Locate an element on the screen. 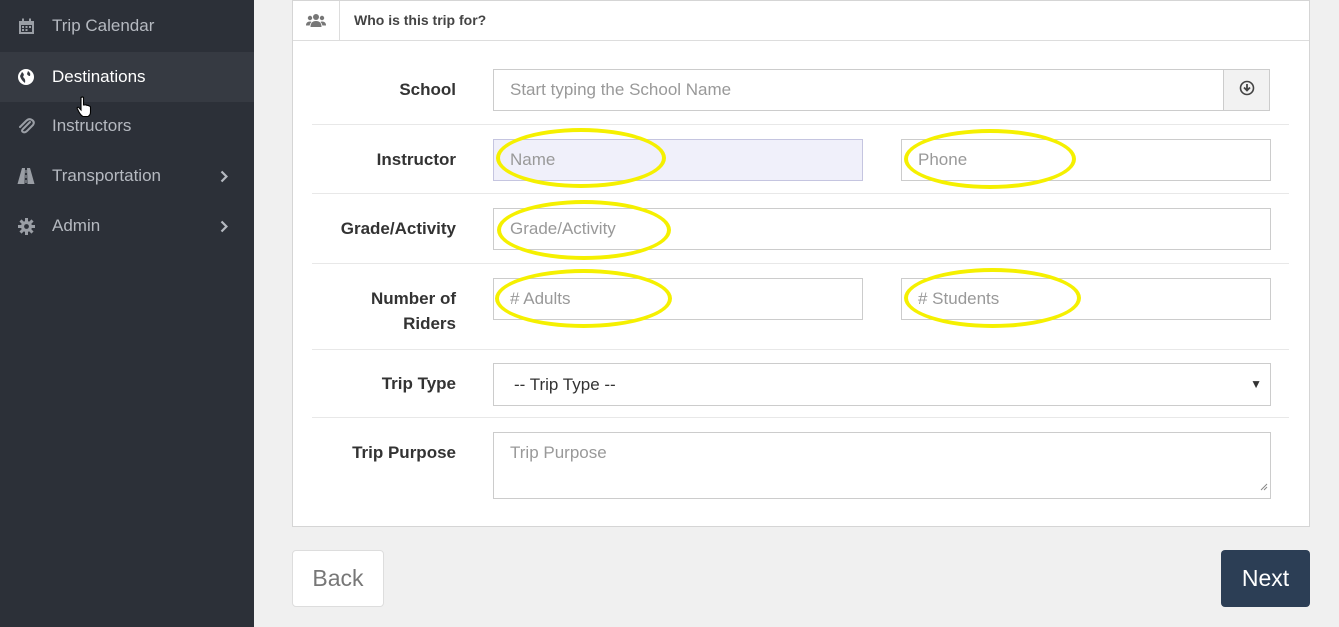  users-icon is located at coordinates (316, 20).